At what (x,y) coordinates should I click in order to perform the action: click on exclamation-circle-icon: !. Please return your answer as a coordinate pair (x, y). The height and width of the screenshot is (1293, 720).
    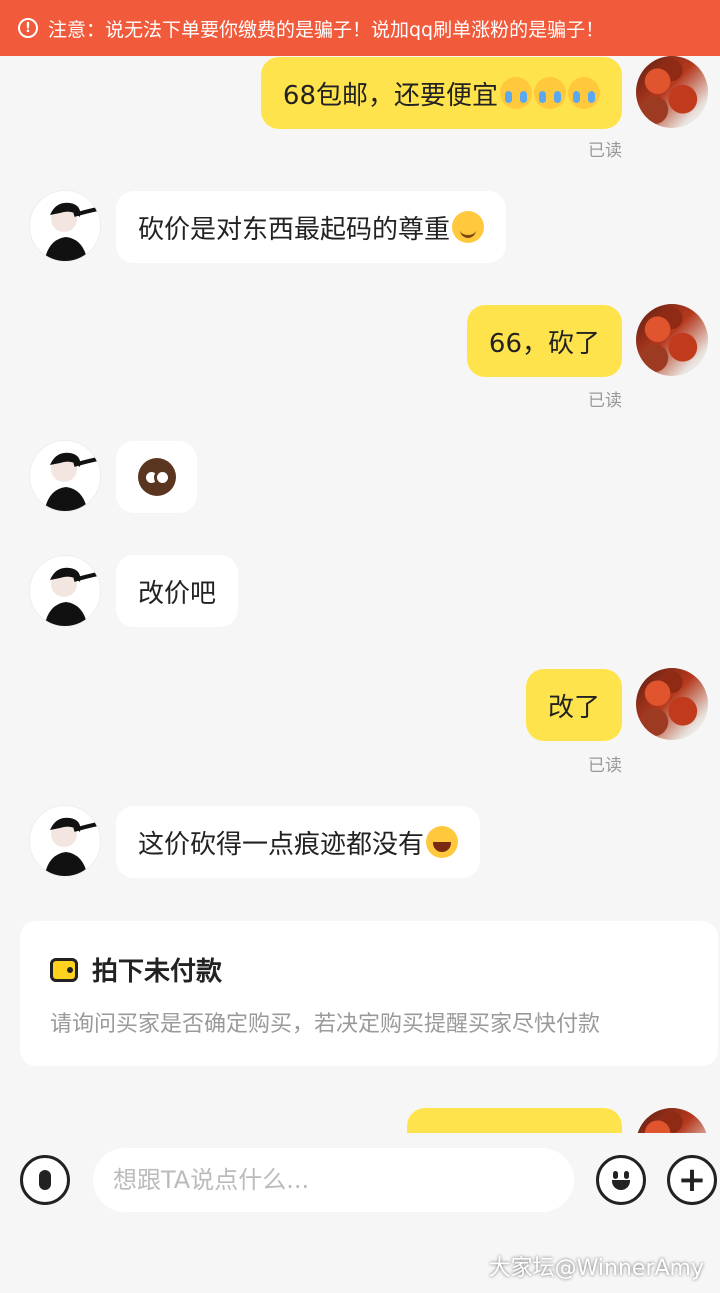
    Looking at the image, I should click on (28, 28).